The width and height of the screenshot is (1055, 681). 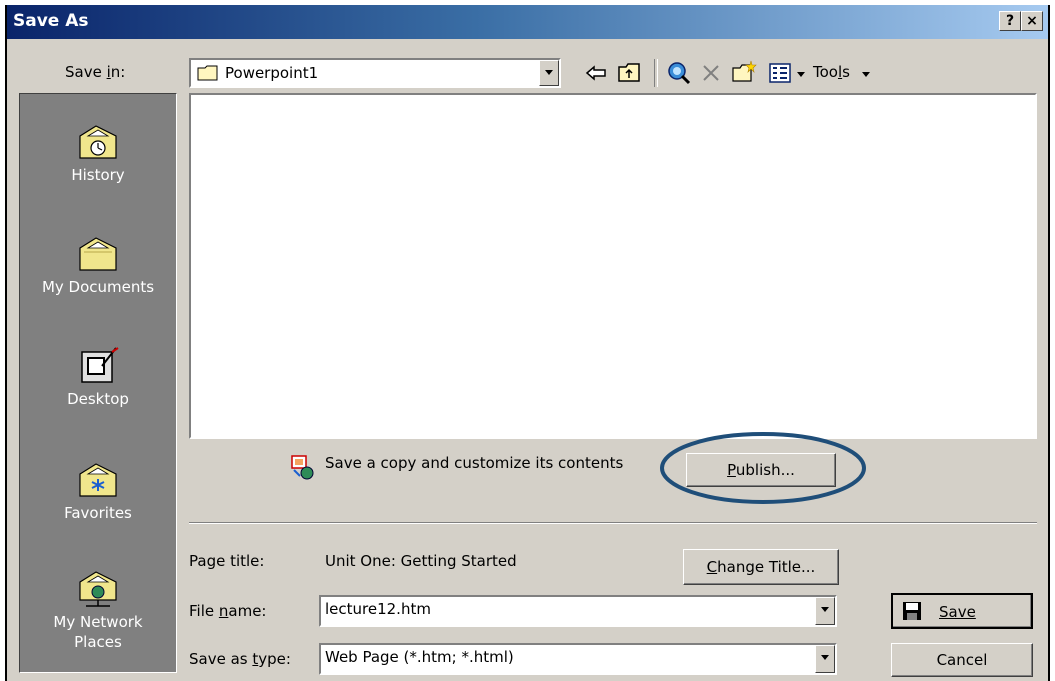 I want to click on page-title-label: Page title:, so click(x=227, y=561).